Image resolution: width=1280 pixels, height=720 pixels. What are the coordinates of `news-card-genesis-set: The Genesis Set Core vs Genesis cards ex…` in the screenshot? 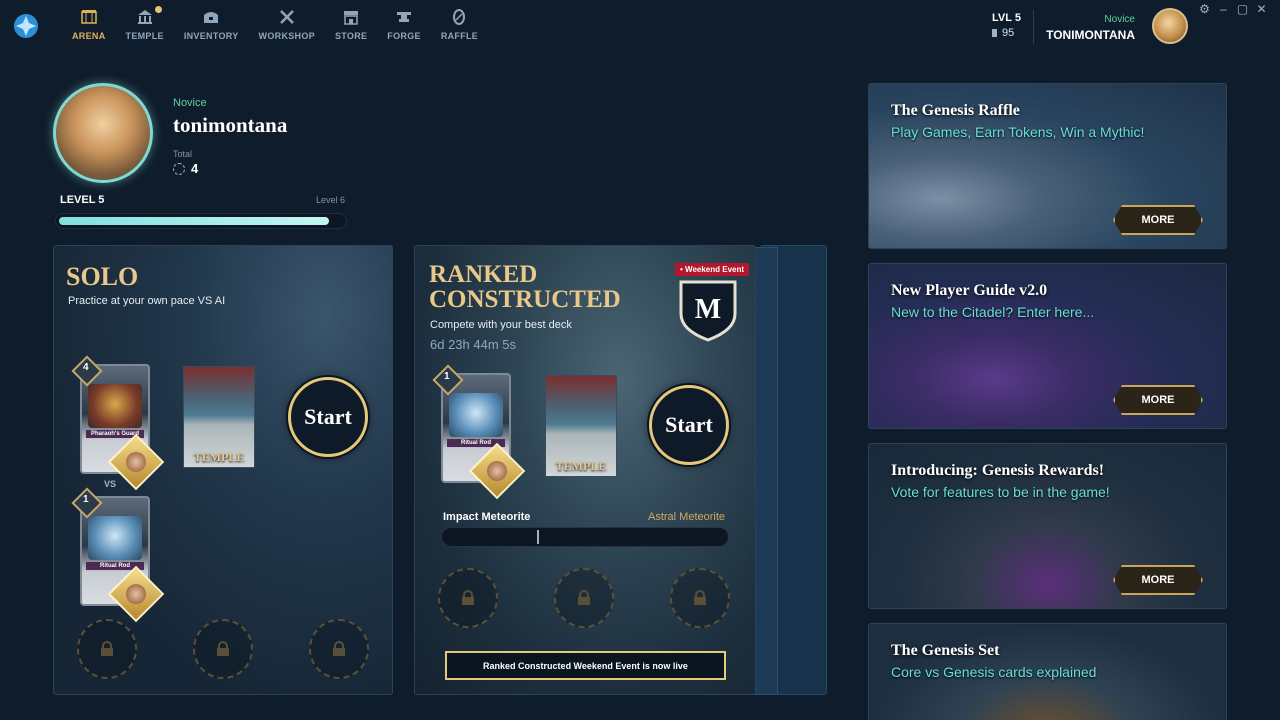 It's located at (1047, 671).